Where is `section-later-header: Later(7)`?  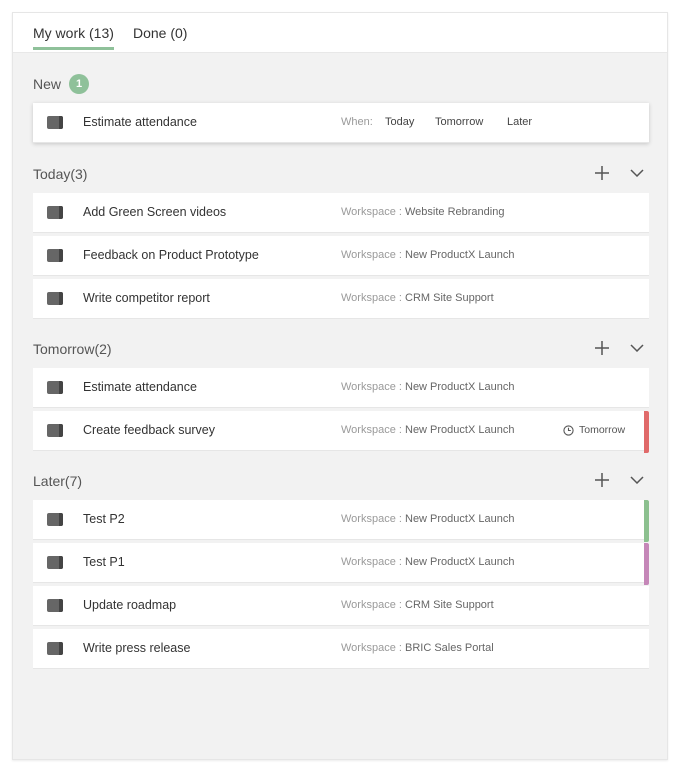
section-later-header: Later(7) is located at coordinates (341, 482).